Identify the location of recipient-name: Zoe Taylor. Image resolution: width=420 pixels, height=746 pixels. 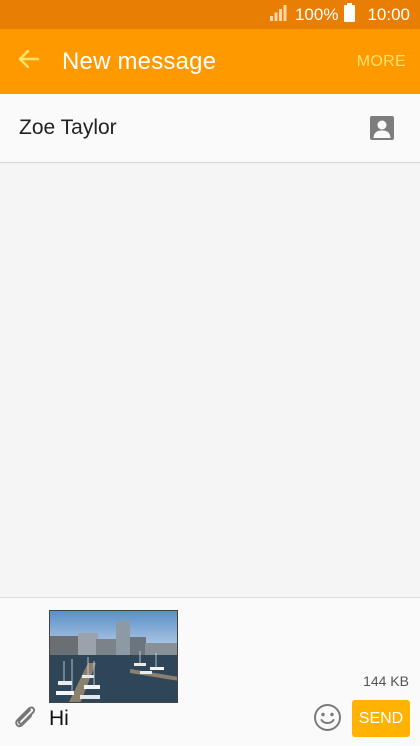
(194, 128).